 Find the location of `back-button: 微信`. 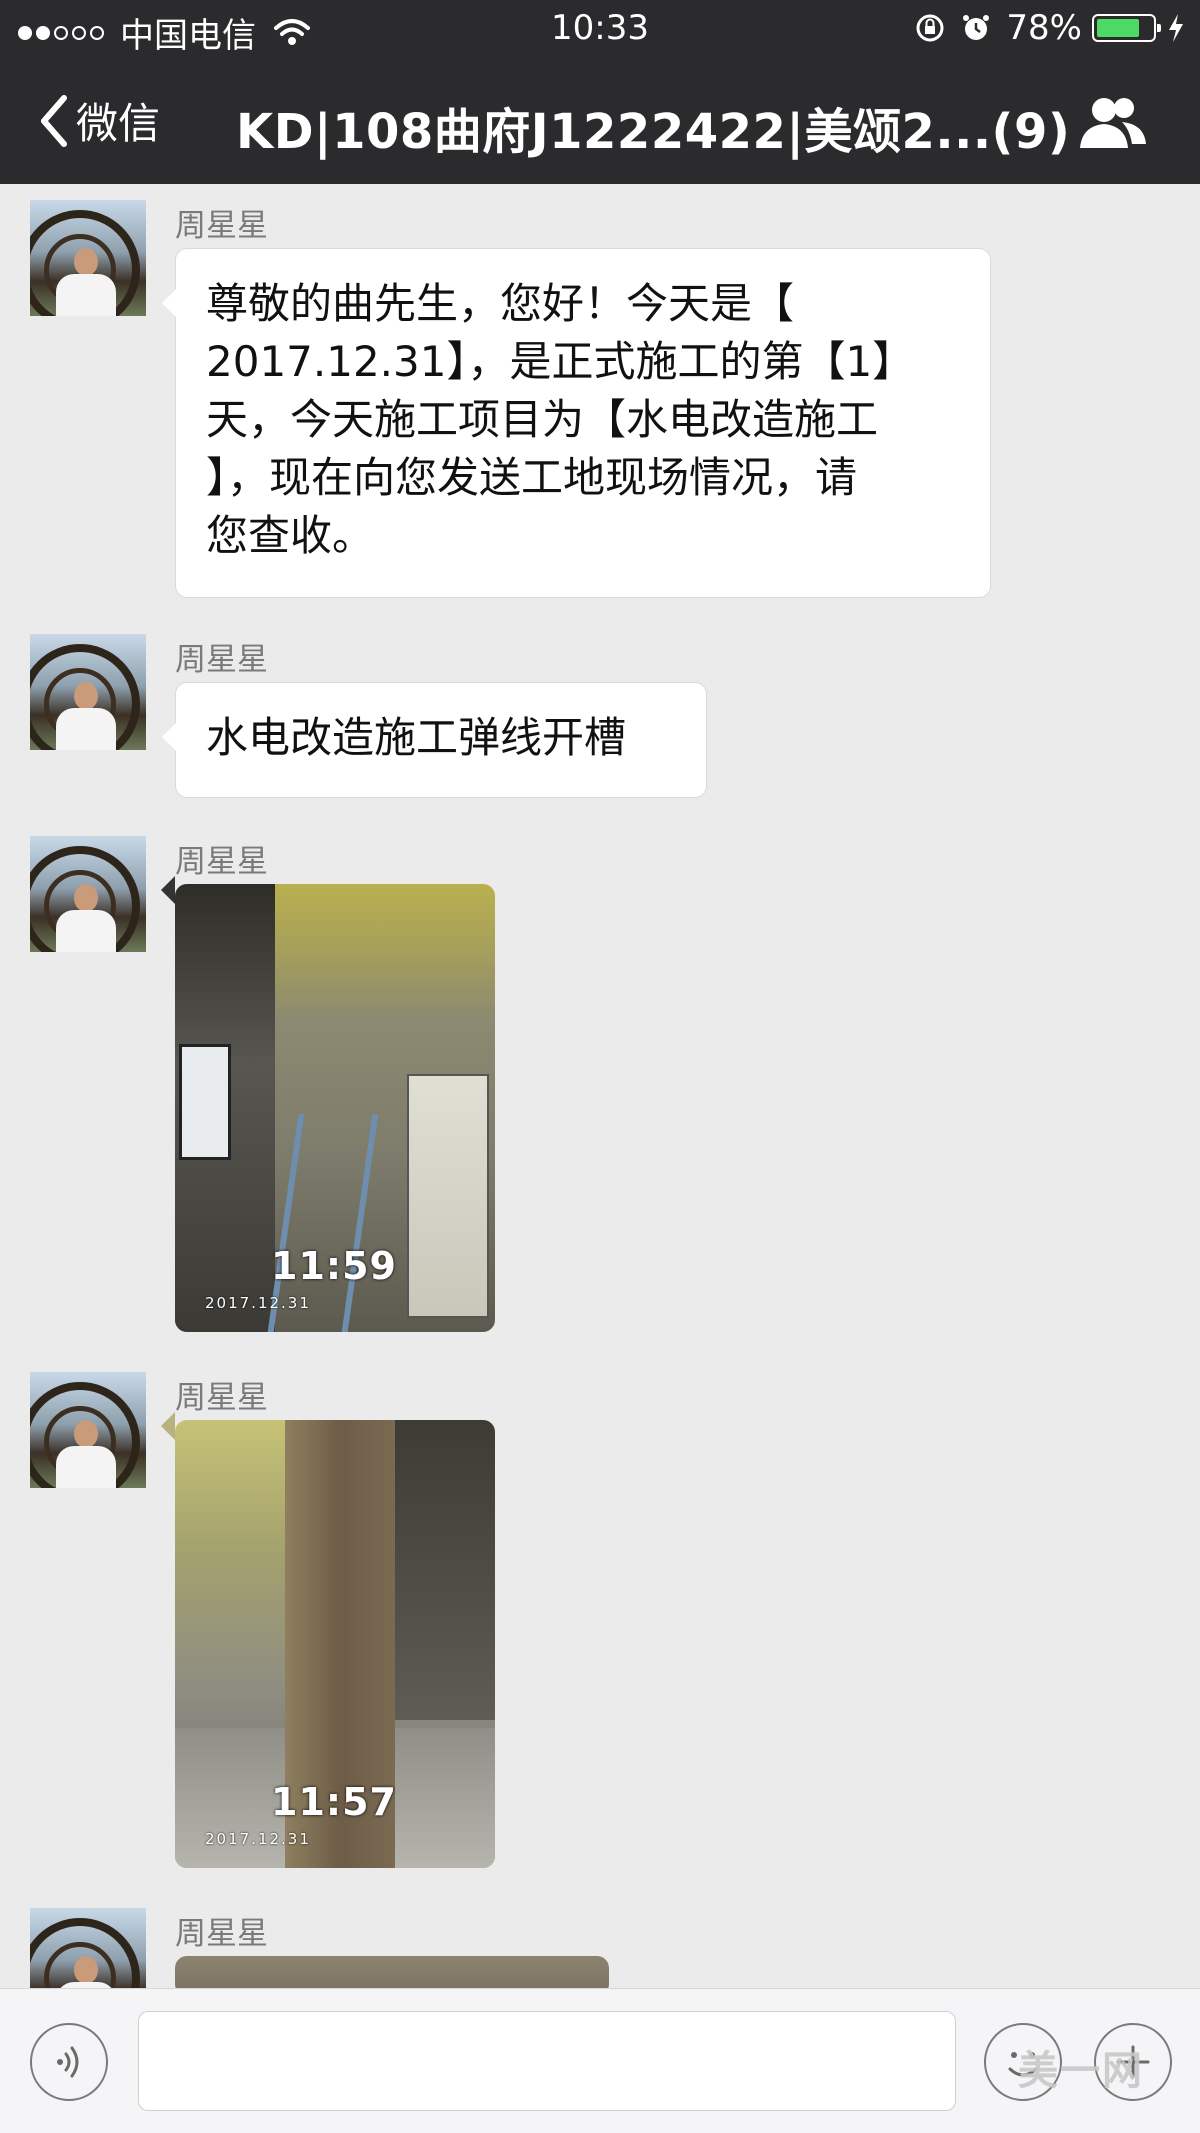

back-button: 微信 is located at coordinates (98, 120).